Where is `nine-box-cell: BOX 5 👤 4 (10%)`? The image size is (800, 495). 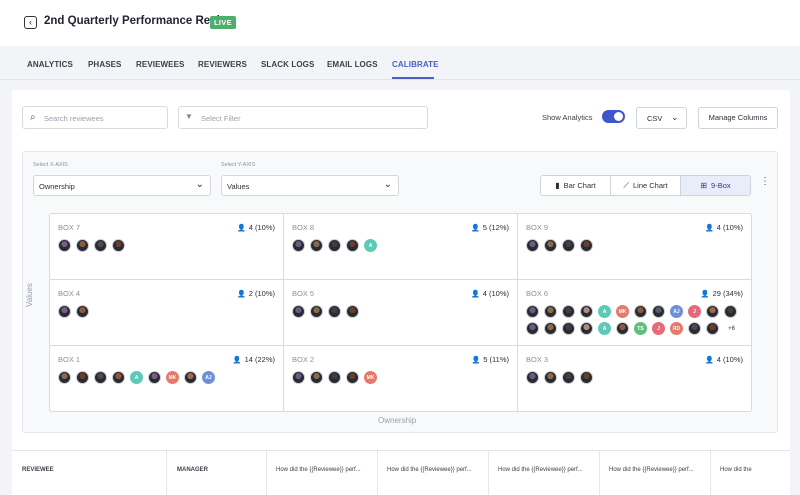 nine-box-cell: BOX 5 👤 4 (10%) is located at coordinates (401, 313).